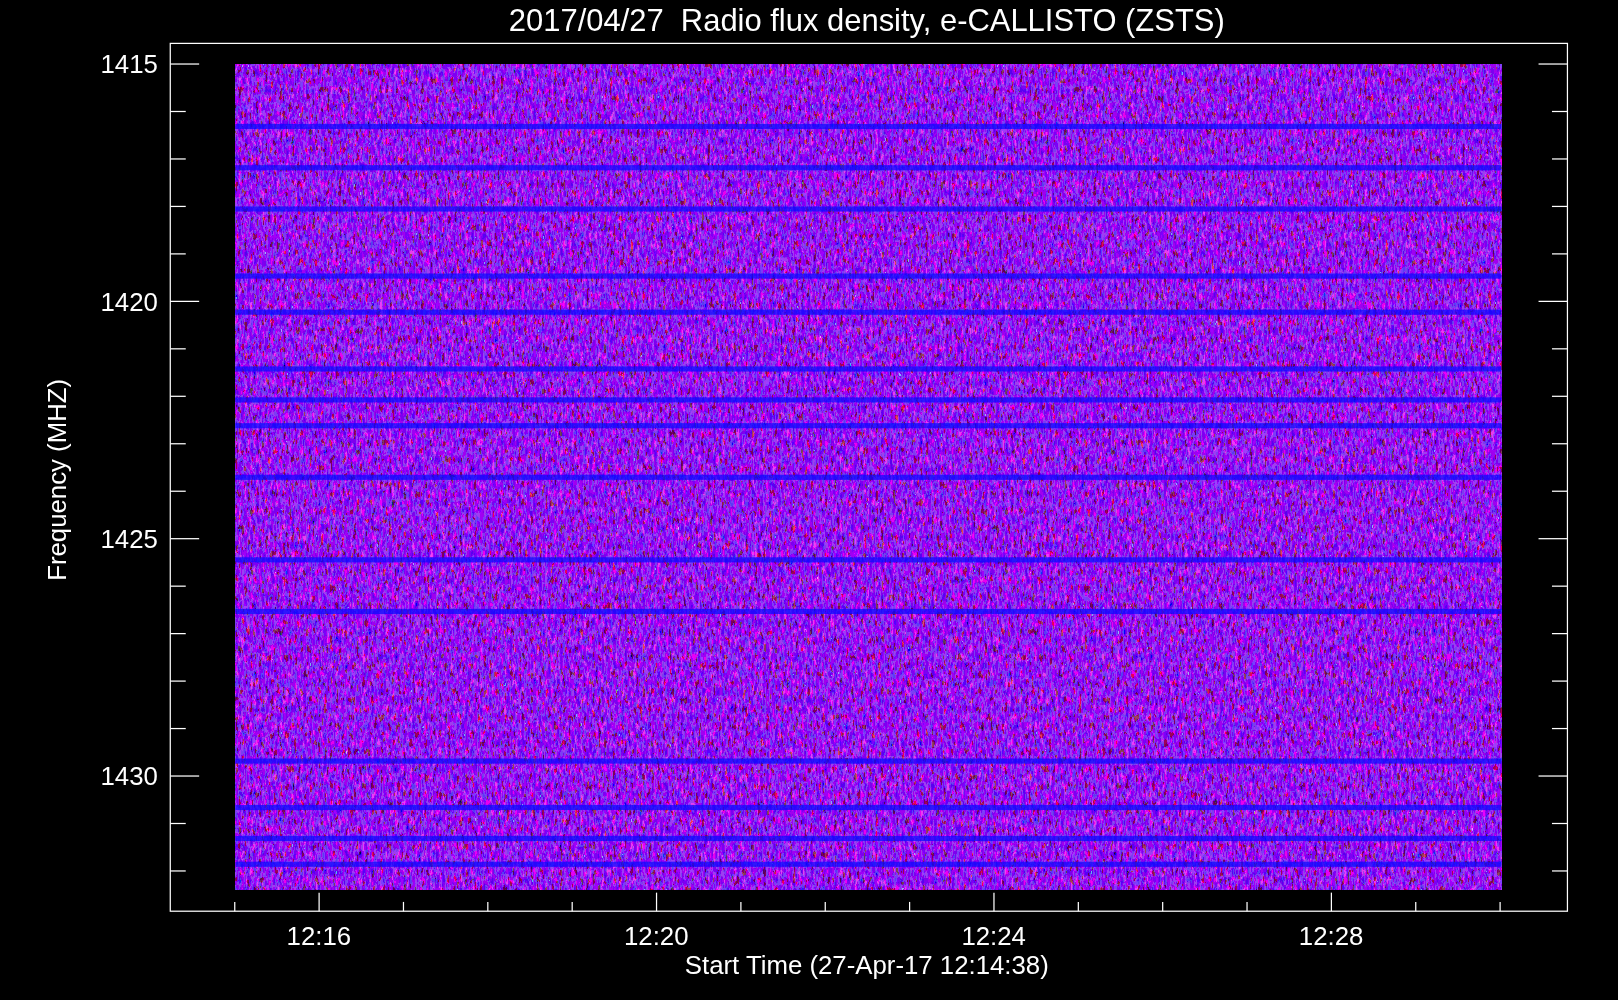 This screenshot has height=1000, width=1618. What do you see at coordinates (129, 301) in the screenshot?
I see `y-tick-label: 1420` at bounding box center [129, 301].